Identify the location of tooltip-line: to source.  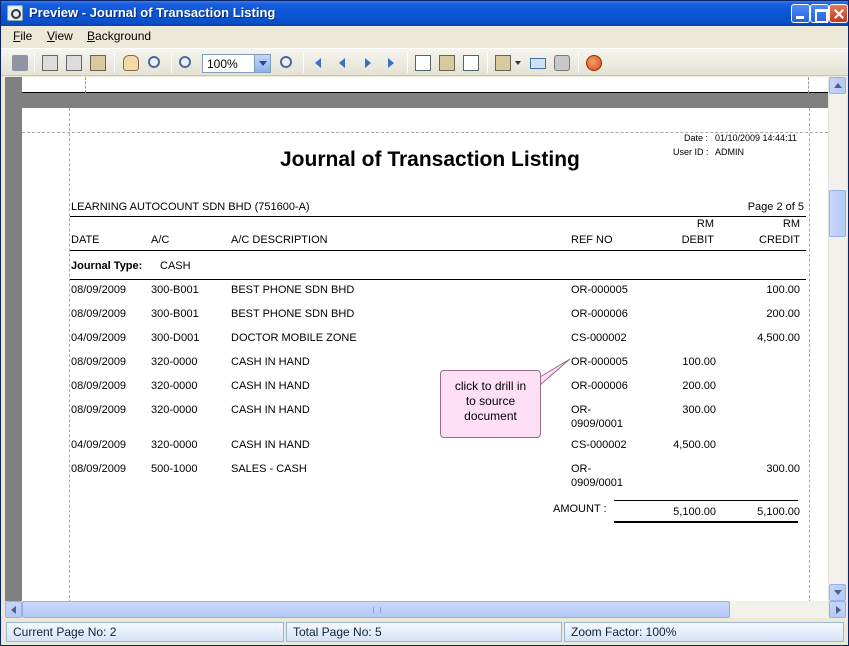
(490, 401).